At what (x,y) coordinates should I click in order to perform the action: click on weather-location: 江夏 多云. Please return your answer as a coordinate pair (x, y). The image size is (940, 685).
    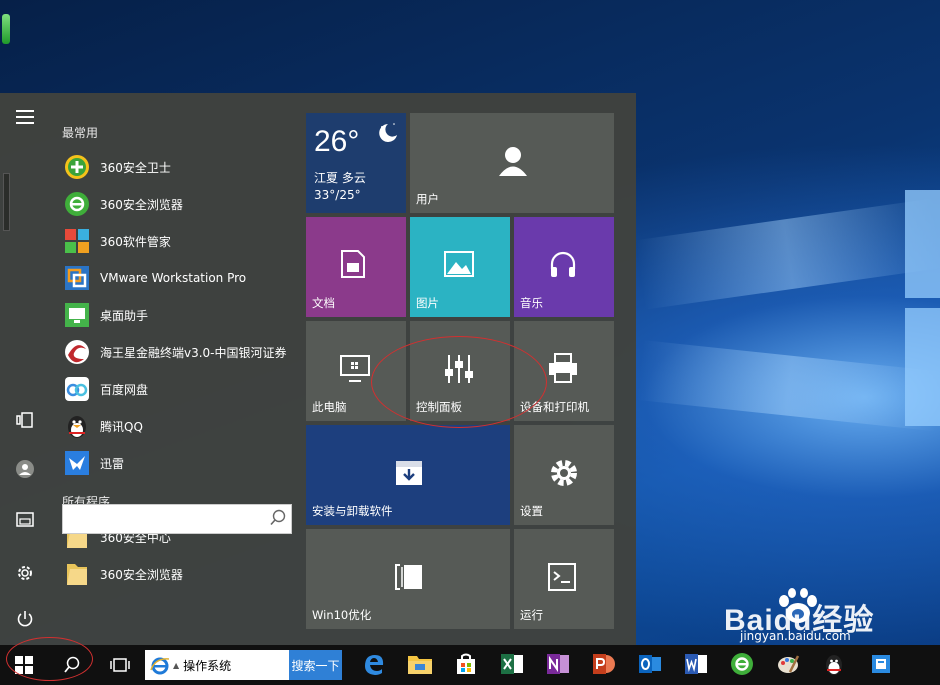
    Looking at the image, I should click on (340, 178).